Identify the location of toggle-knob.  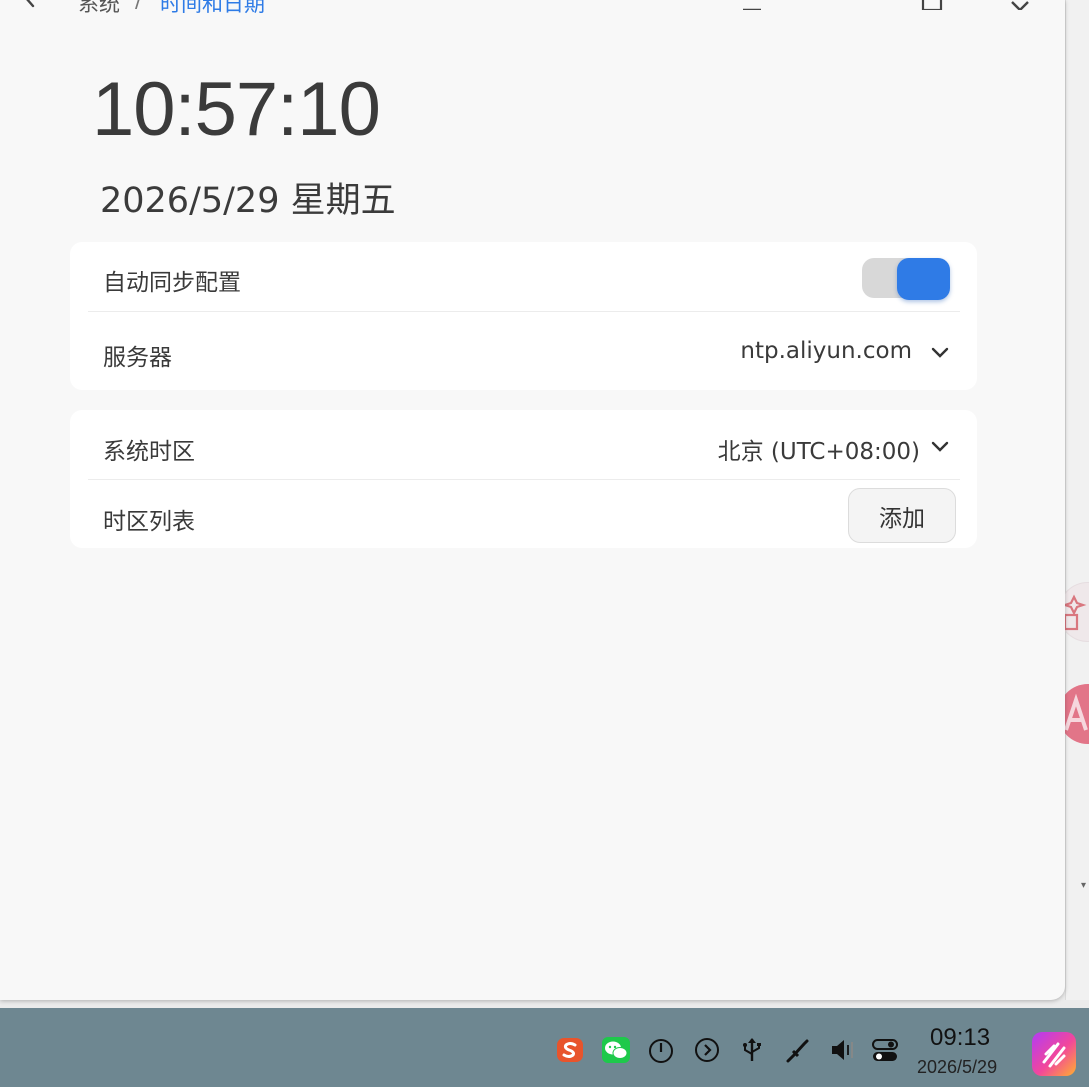
(923, 279).